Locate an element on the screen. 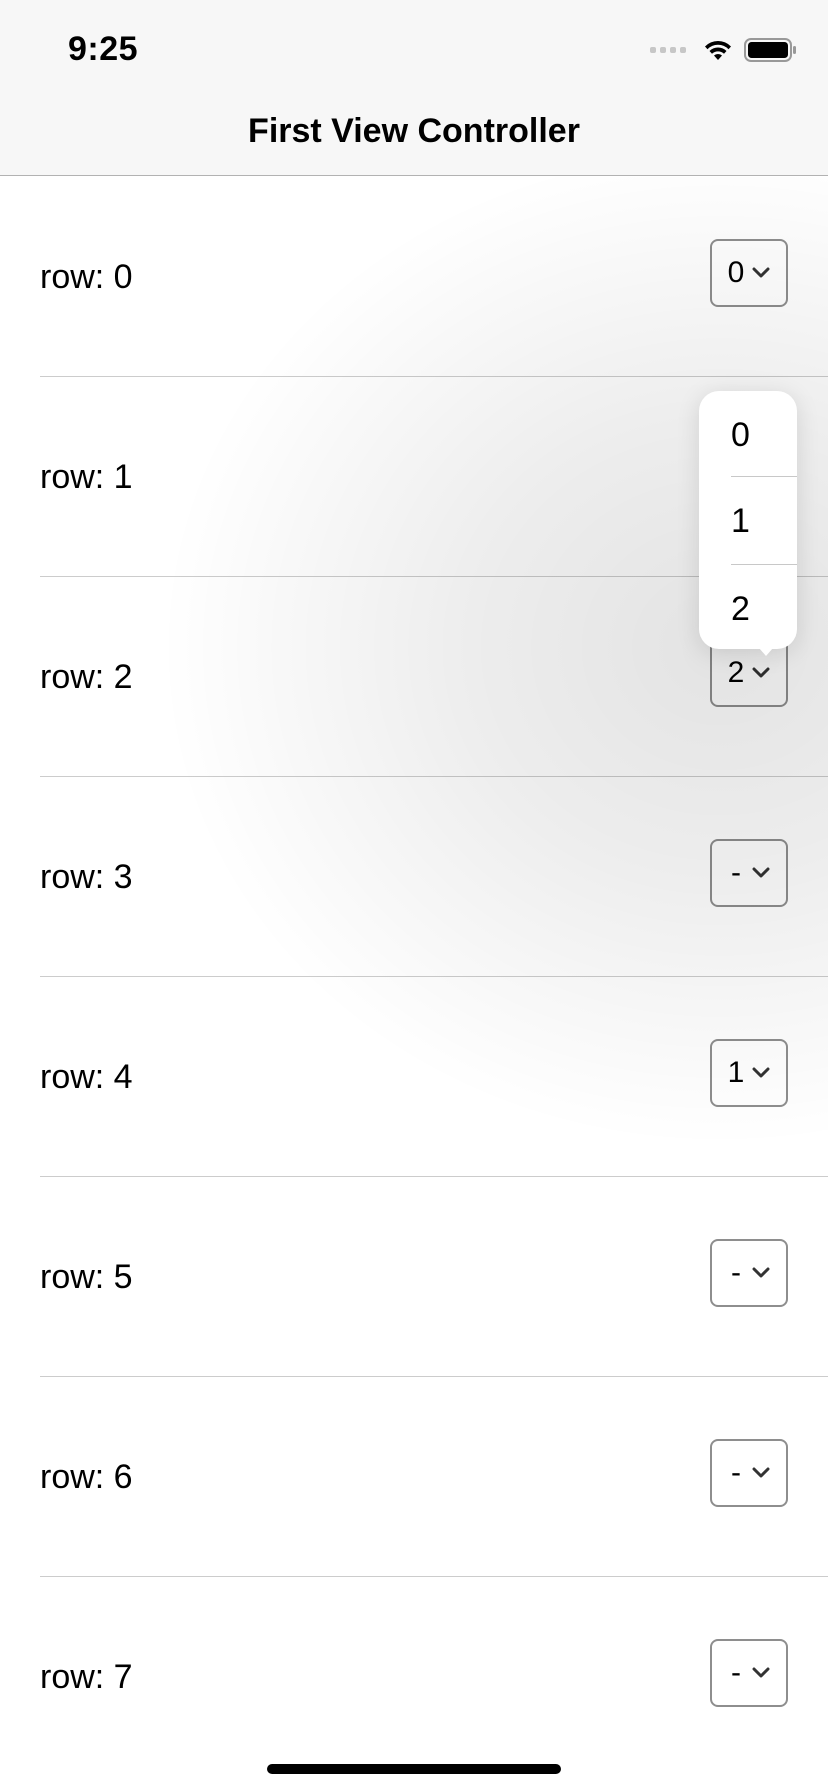 The image size is (828, 1792). select-value: 0 is located at coordinates (736, 272).